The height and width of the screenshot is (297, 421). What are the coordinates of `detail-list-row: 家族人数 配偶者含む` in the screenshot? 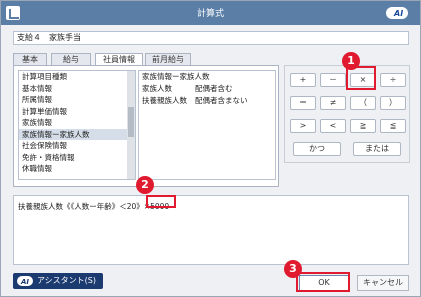 It's located at (207, 89).